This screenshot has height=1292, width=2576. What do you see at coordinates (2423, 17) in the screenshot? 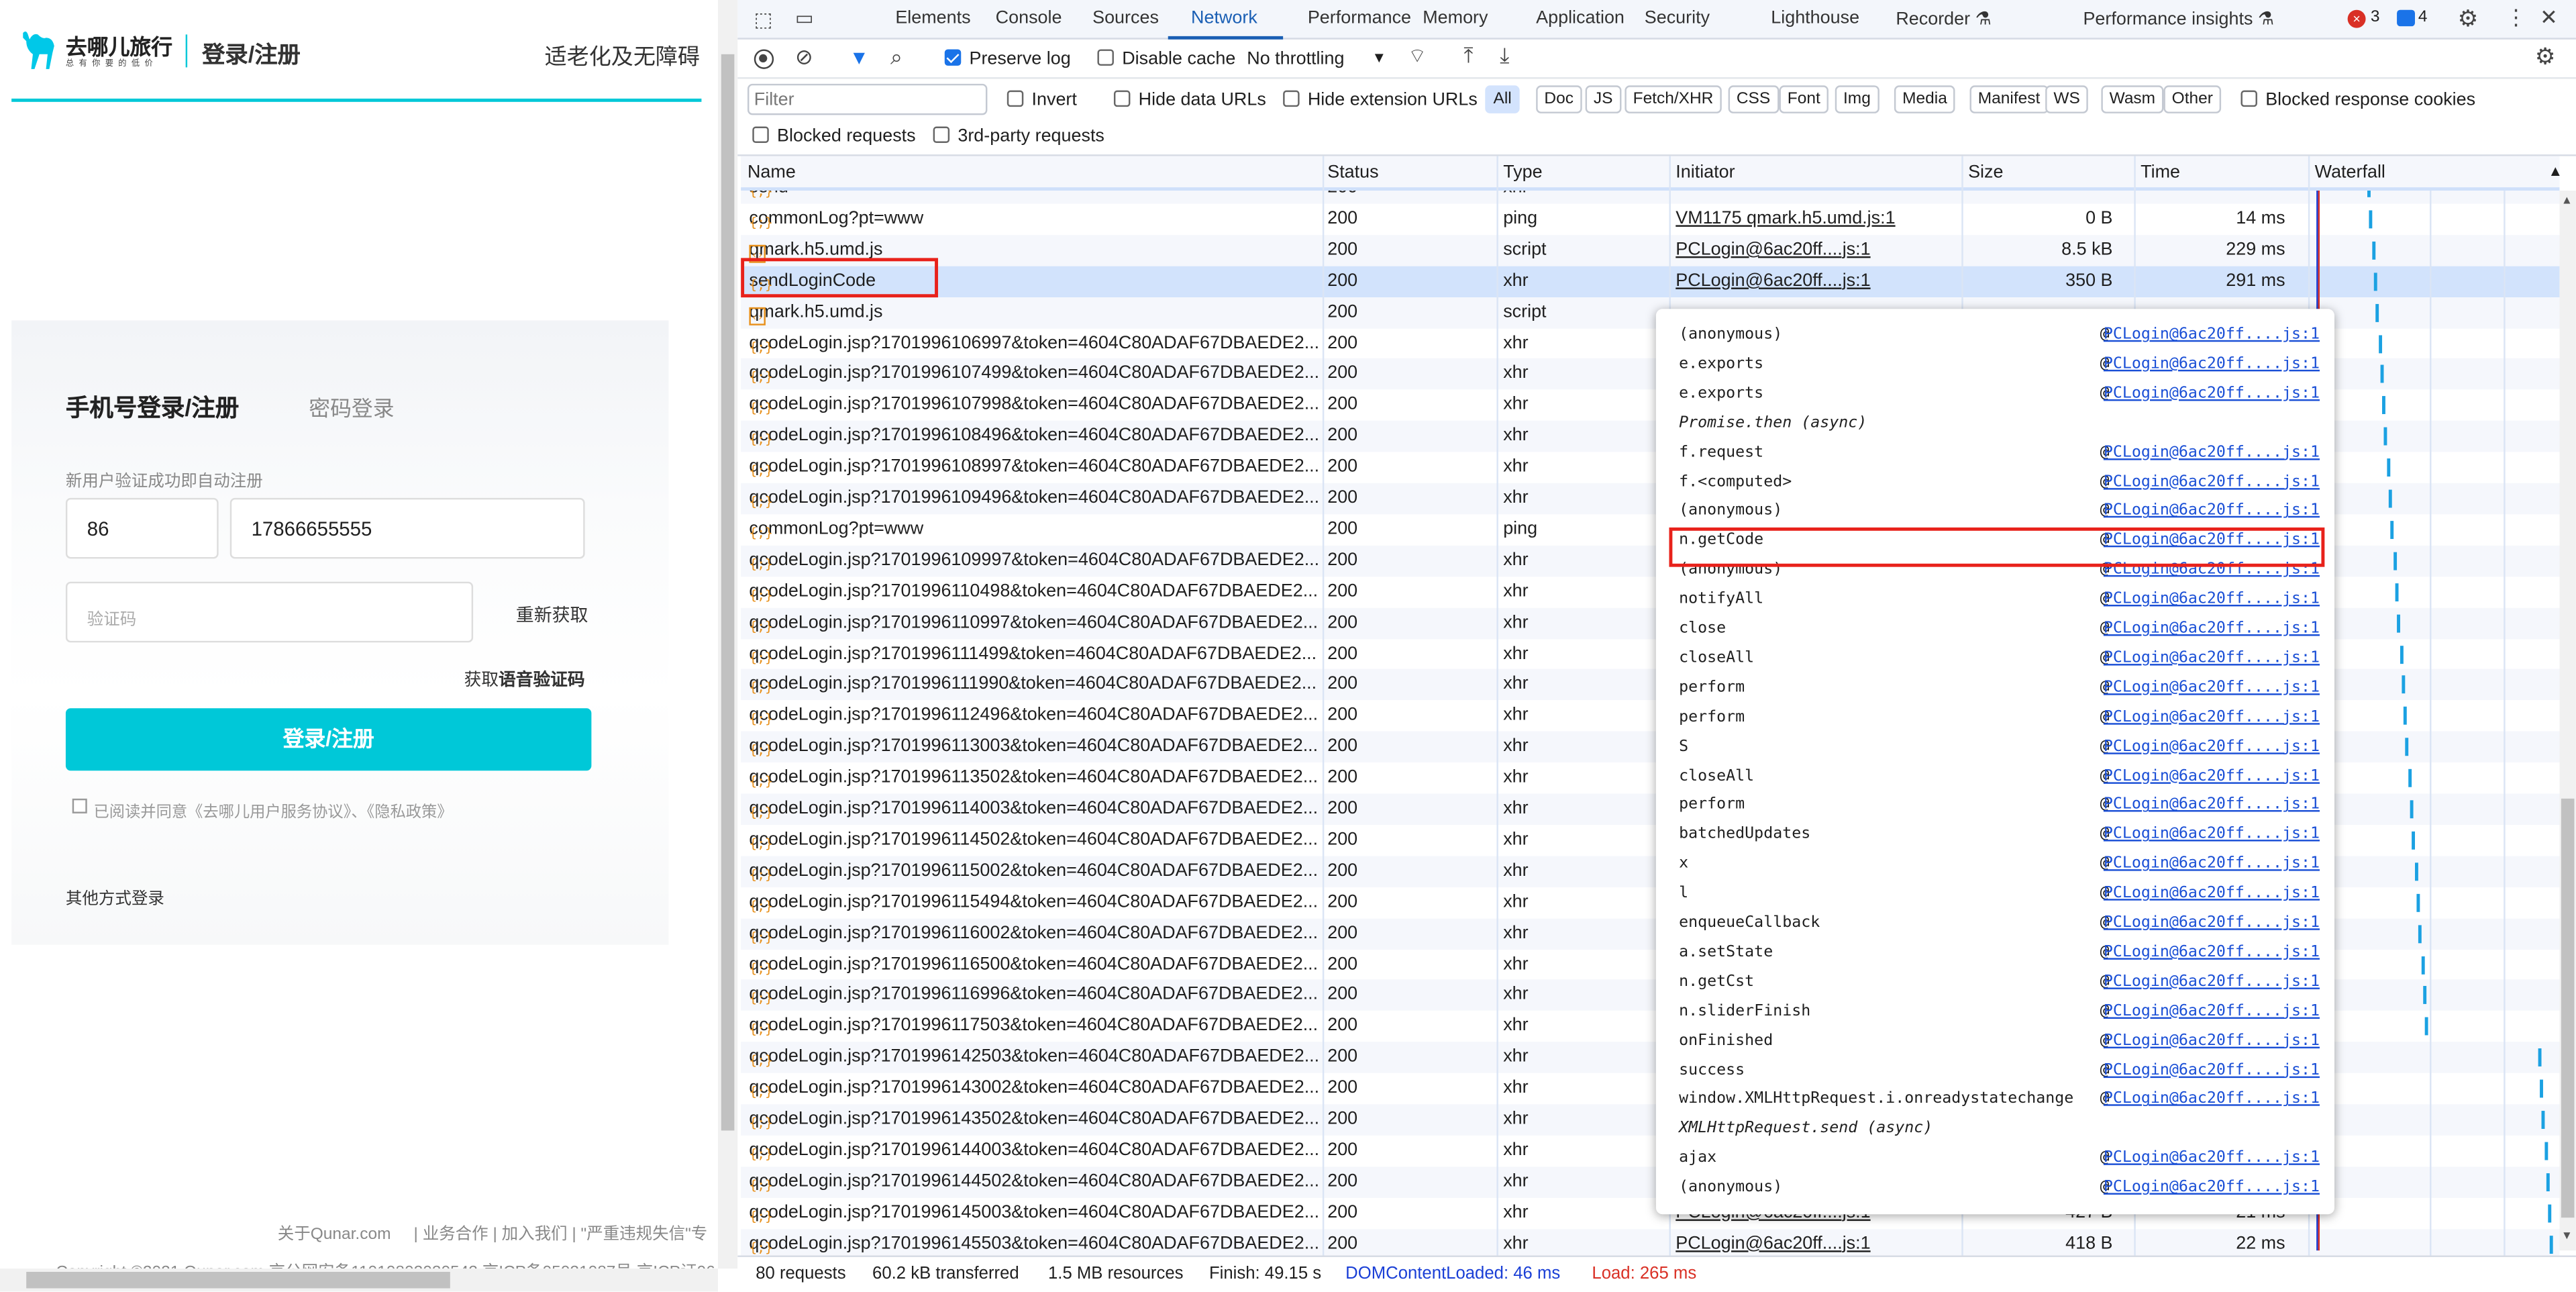
I see `message-count: 4` at bounding box center [2423, 17].